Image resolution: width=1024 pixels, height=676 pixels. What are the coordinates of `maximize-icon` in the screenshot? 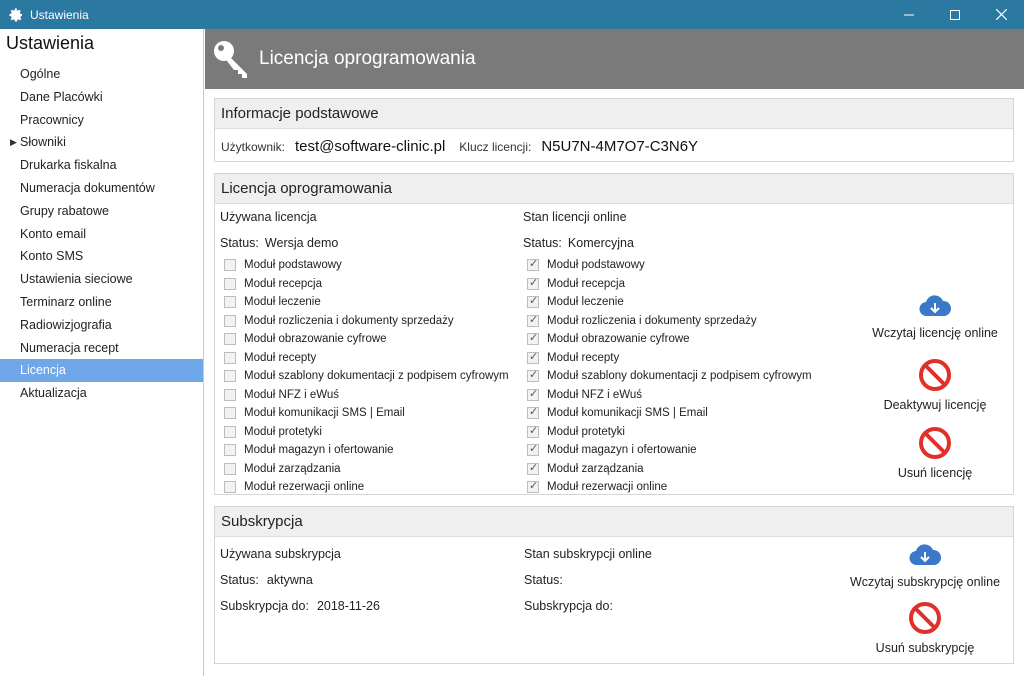 It's located at (955, 14).